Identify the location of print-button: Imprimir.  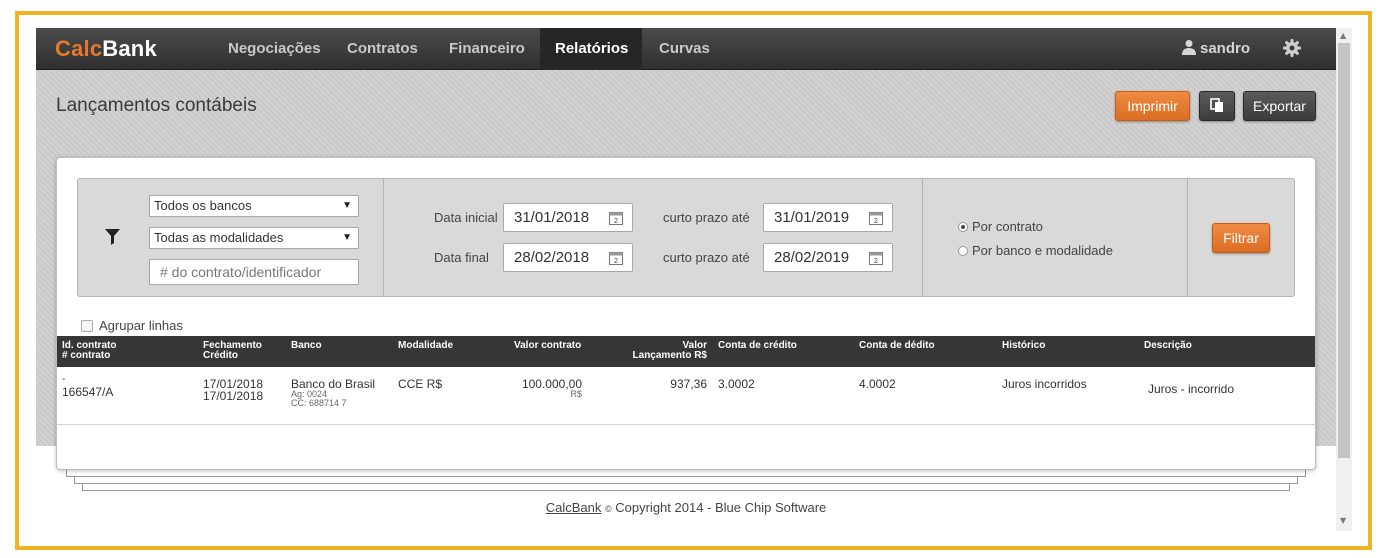
(1152, 106).